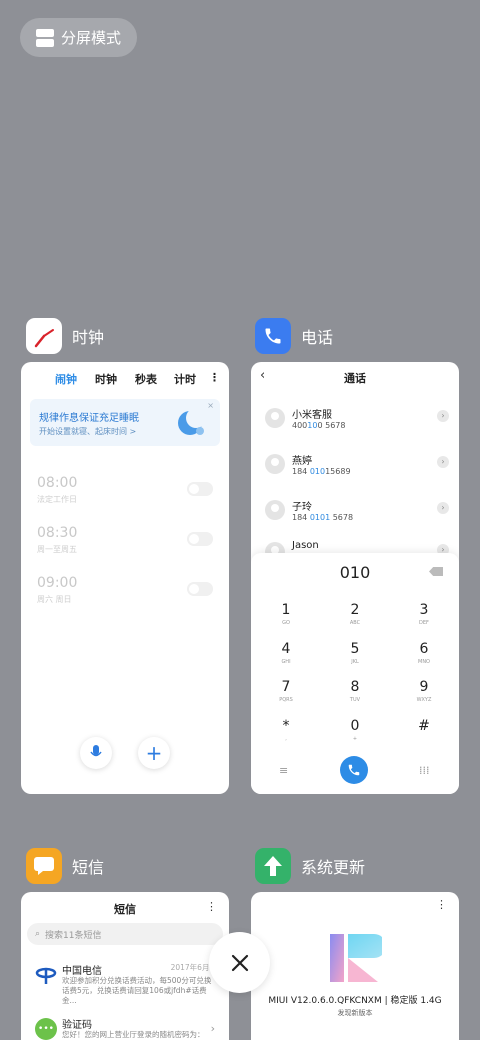  What do you see at coordinates (286, 653) in the screenshot?
I see `key-4: 4 GHI` at bounding box center [286, 653].